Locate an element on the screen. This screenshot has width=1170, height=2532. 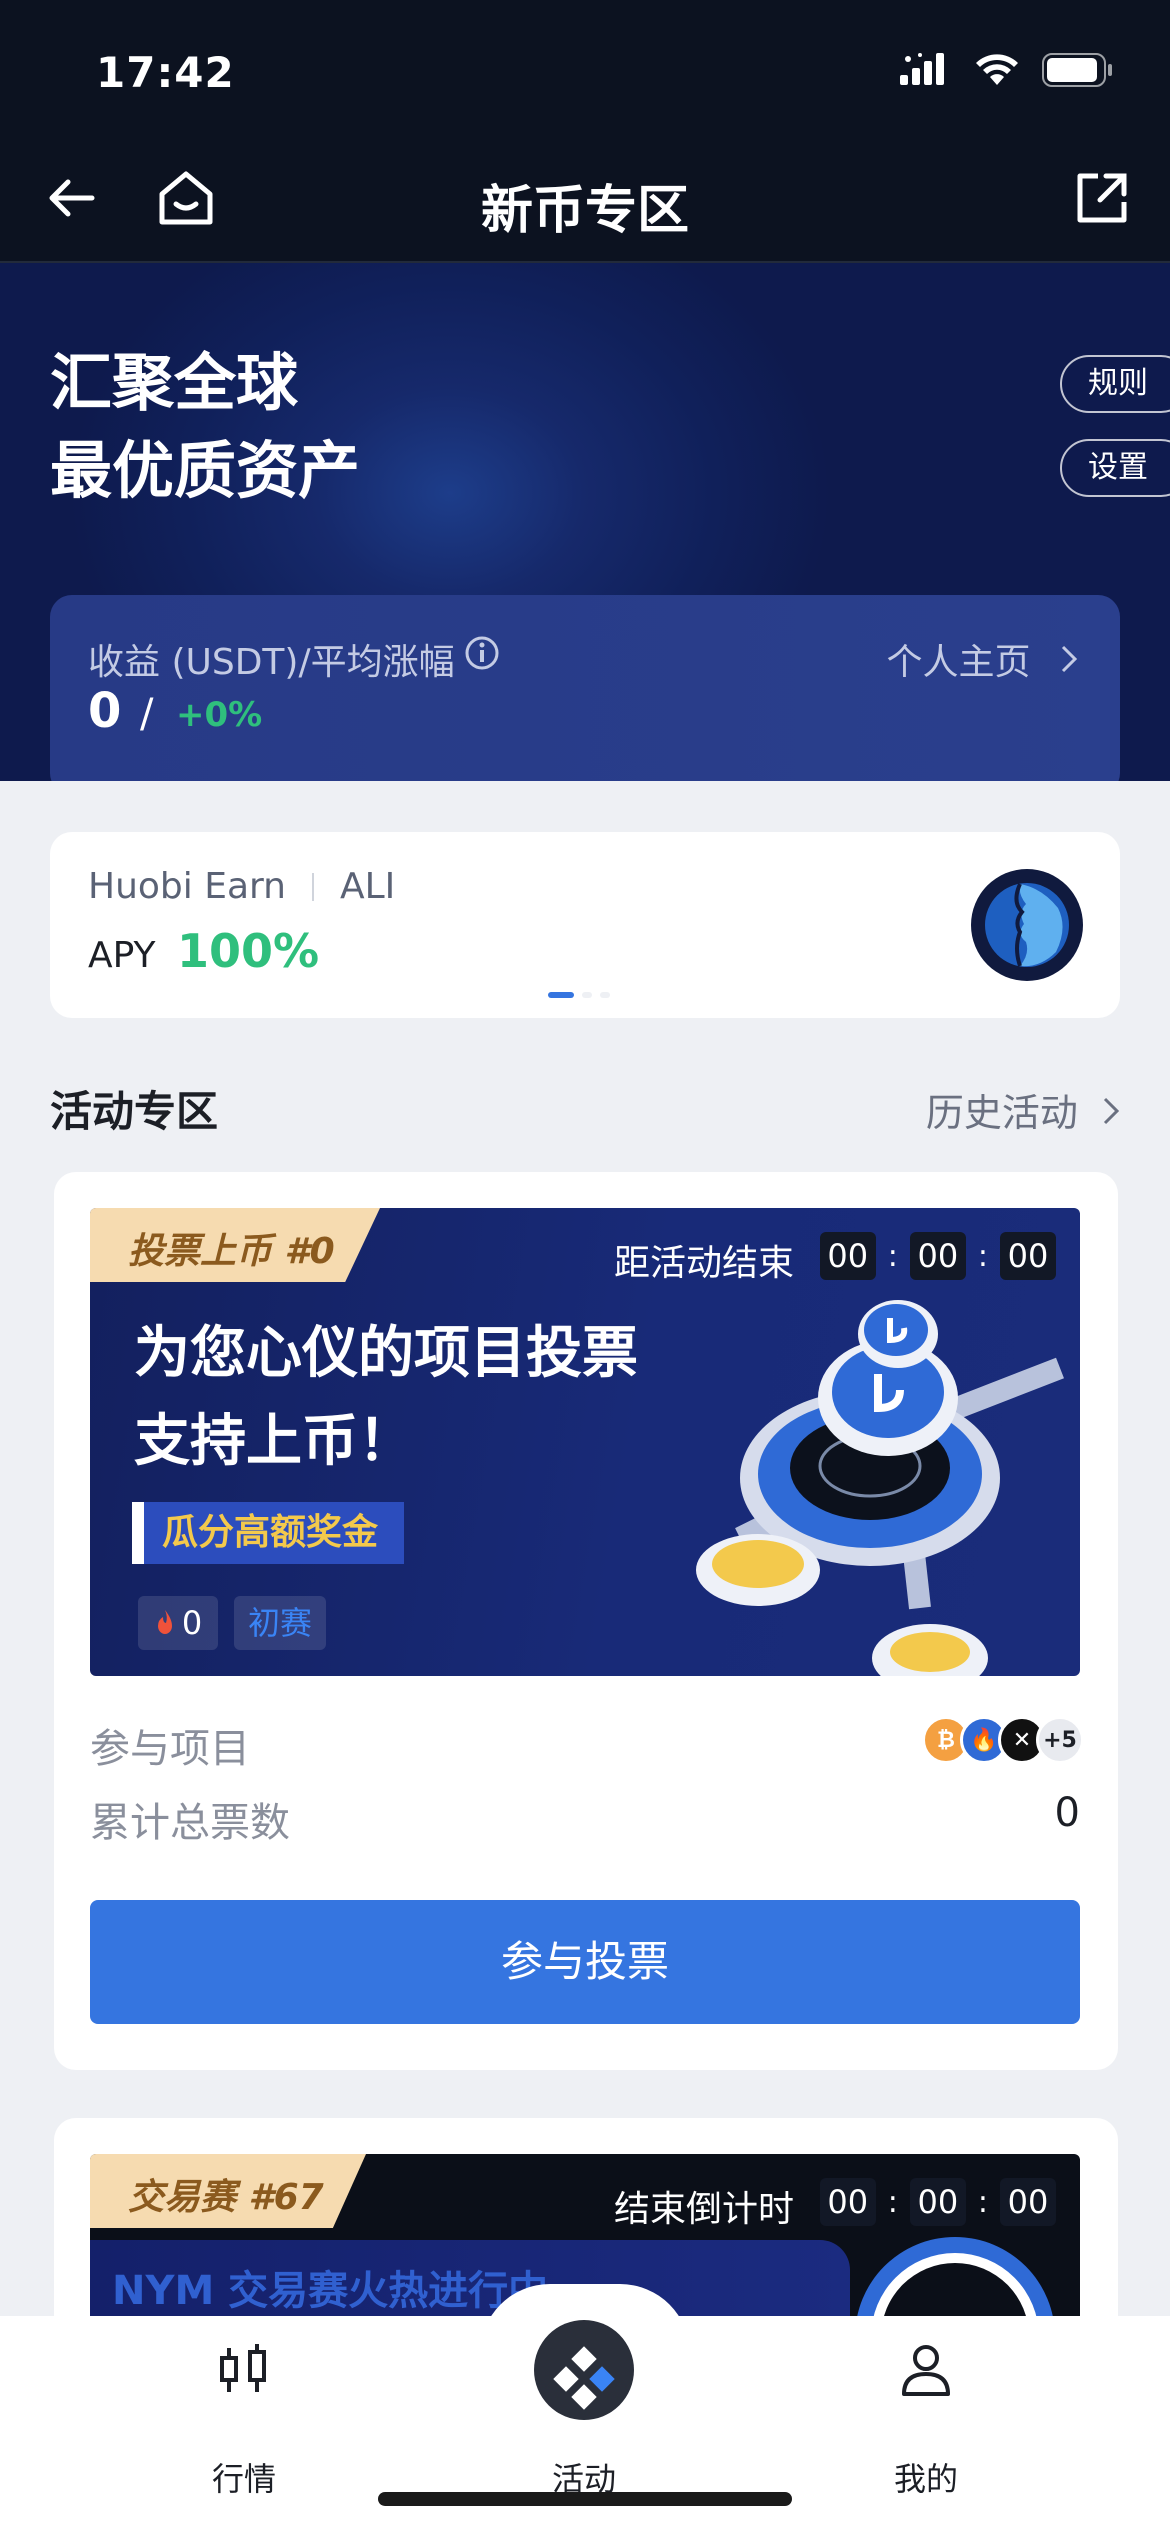
hot-count-chip: 0 is located at coordinates (178, 1623).